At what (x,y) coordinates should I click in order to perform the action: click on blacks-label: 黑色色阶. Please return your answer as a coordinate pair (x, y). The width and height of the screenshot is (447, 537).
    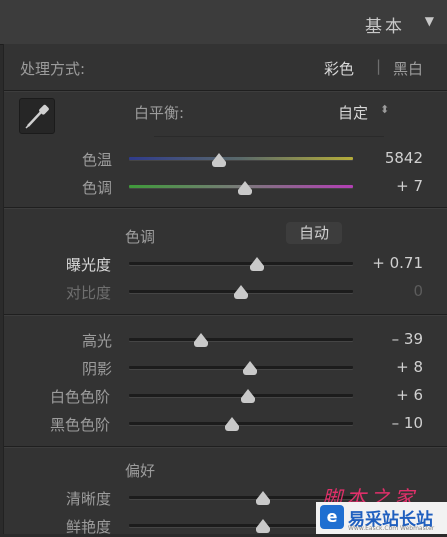
    Looking at the image, I should click on (80, 425).